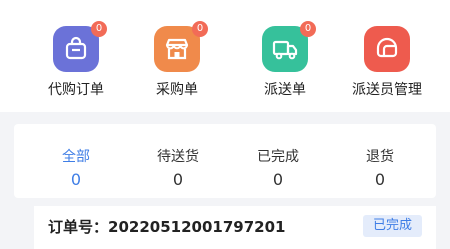  Describe the element at coordinates (392, 226) in the screenshot. I see `status-badge: 已完成` at that location.